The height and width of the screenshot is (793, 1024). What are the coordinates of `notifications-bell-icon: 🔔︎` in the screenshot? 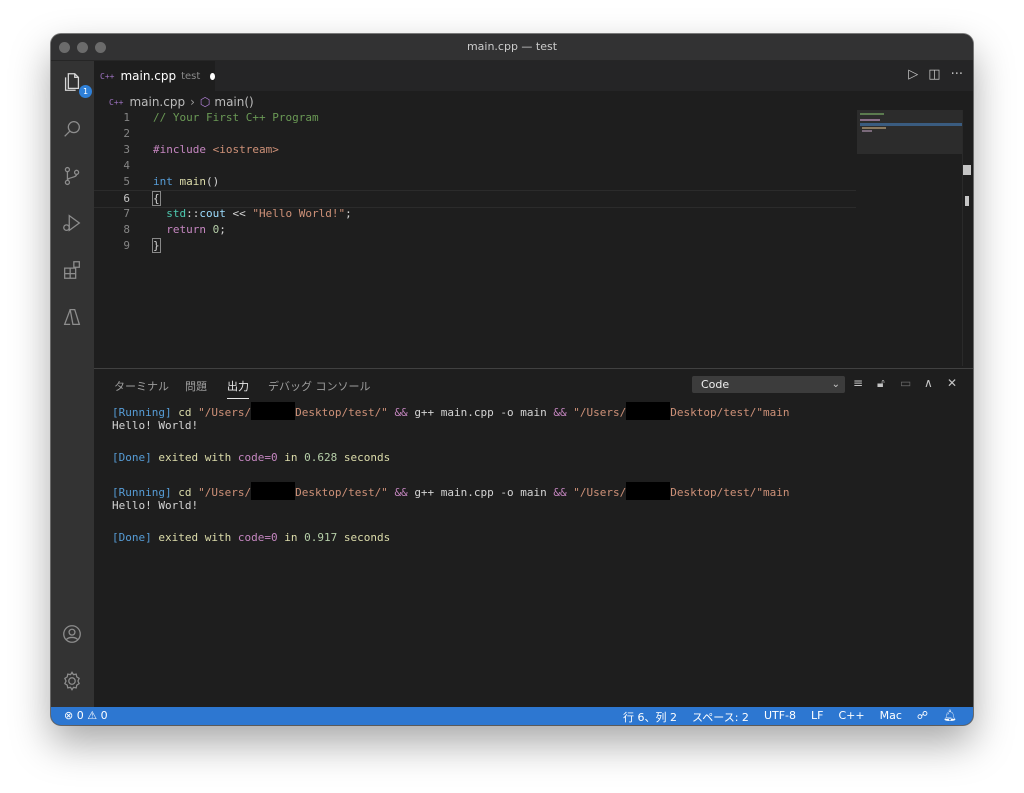 It's located at (950, 717).